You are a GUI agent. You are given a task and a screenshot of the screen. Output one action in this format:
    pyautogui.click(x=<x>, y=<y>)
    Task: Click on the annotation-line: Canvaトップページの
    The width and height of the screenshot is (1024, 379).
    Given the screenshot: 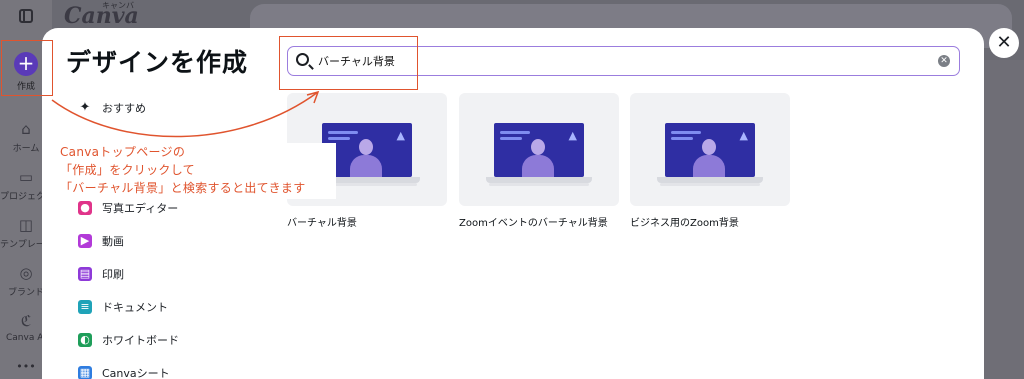 What is the action you would take?
    pyautogui.click(x=123, y=152)
    